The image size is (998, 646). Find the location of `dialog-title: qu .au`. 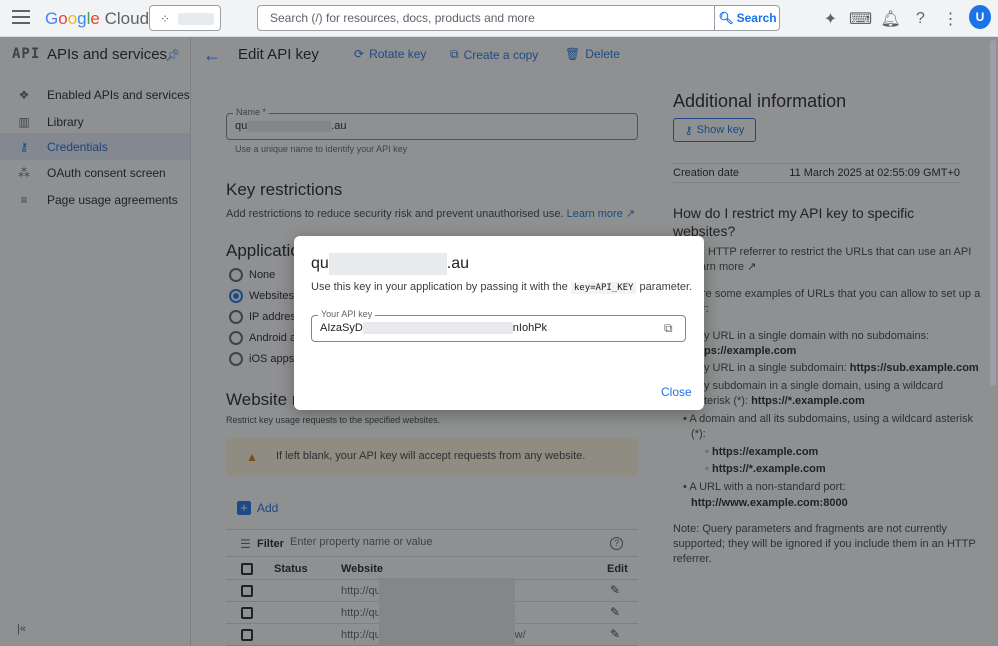

dialog-title: qu .au is located at coordinates (390, 264).